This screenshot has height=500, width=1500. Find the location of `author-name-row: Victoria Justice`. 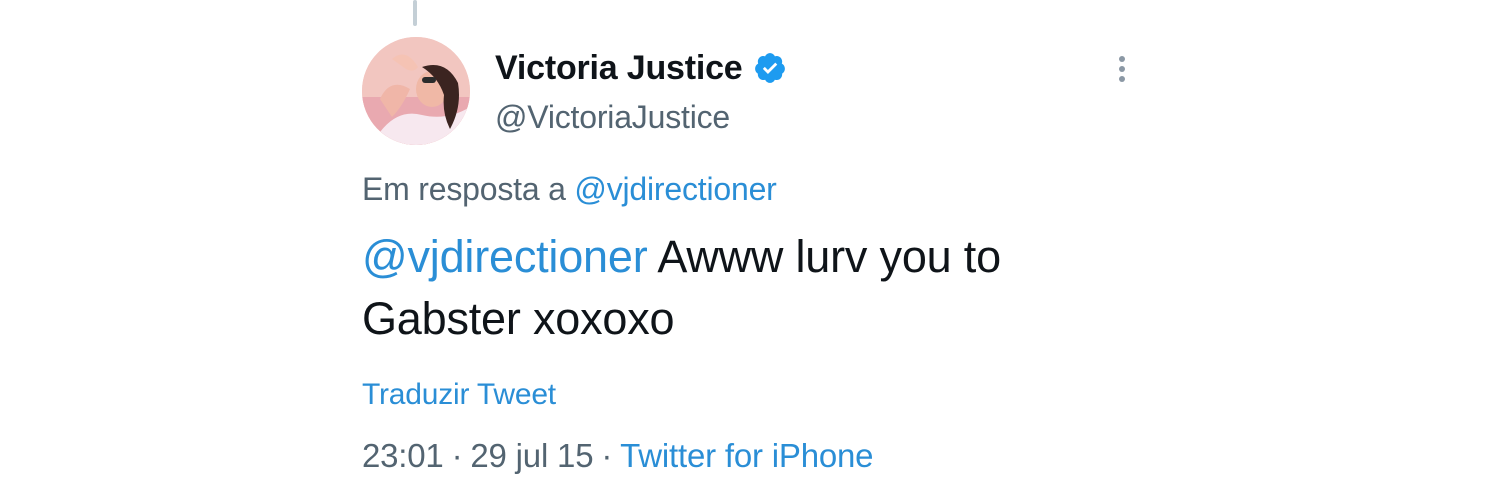

author-name-row: Victoria Justice is located at coordinates (641, 68).